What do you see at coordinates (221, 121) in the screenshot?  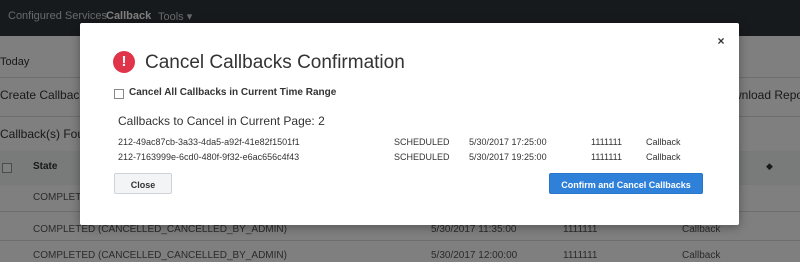 I see `callbacks-count-heading: Callbacks to Cancel in Current Page: 2` at bounding box center [221, 121].